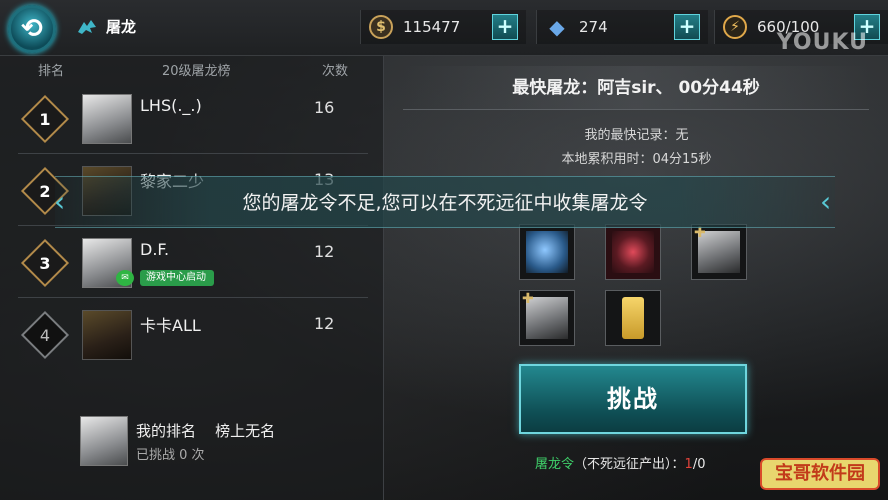 The height and width of the screenshot is (500, 888). I want to click on my-avatar, so click(104, 441).